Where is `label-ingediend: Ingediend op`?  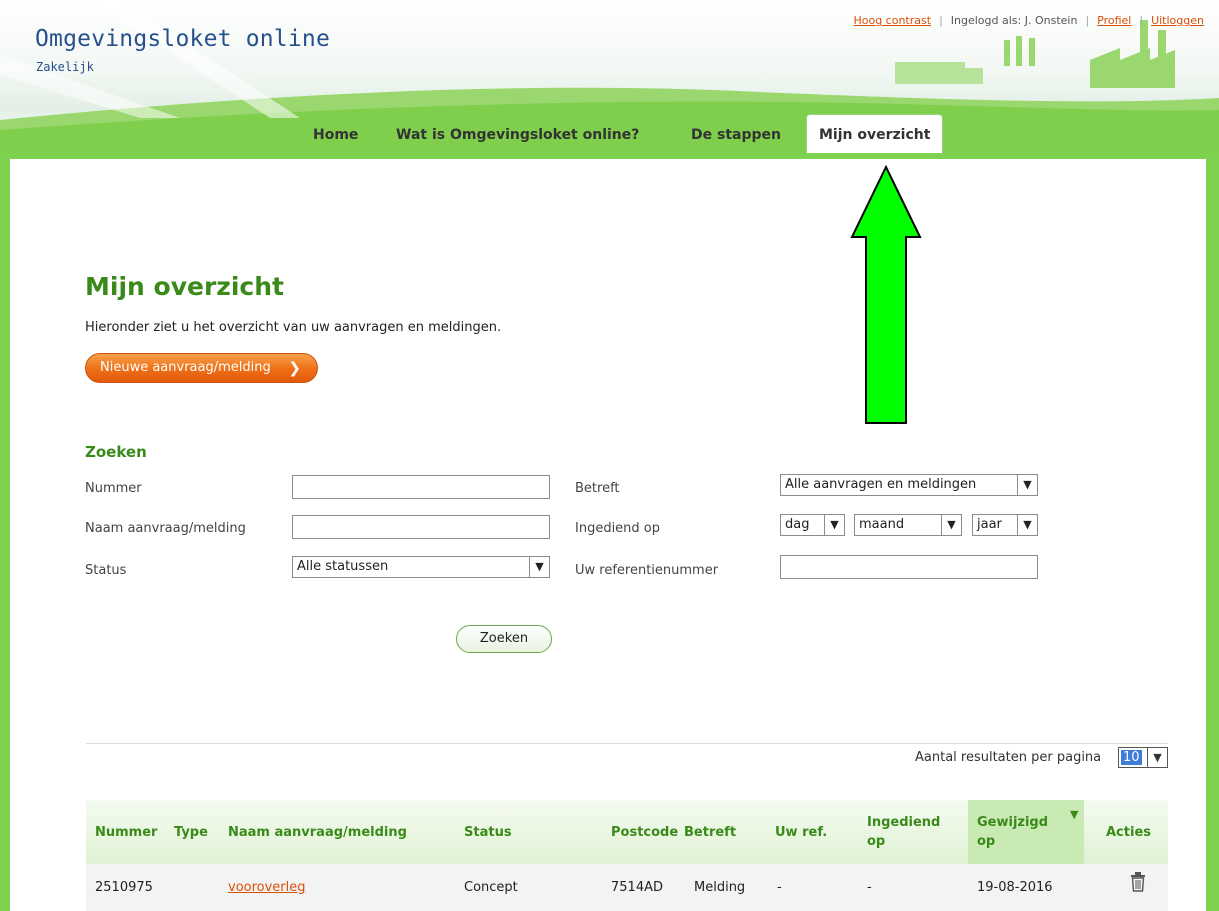 label-ingediend: Ingediend op is located at coordinates (618, 528).